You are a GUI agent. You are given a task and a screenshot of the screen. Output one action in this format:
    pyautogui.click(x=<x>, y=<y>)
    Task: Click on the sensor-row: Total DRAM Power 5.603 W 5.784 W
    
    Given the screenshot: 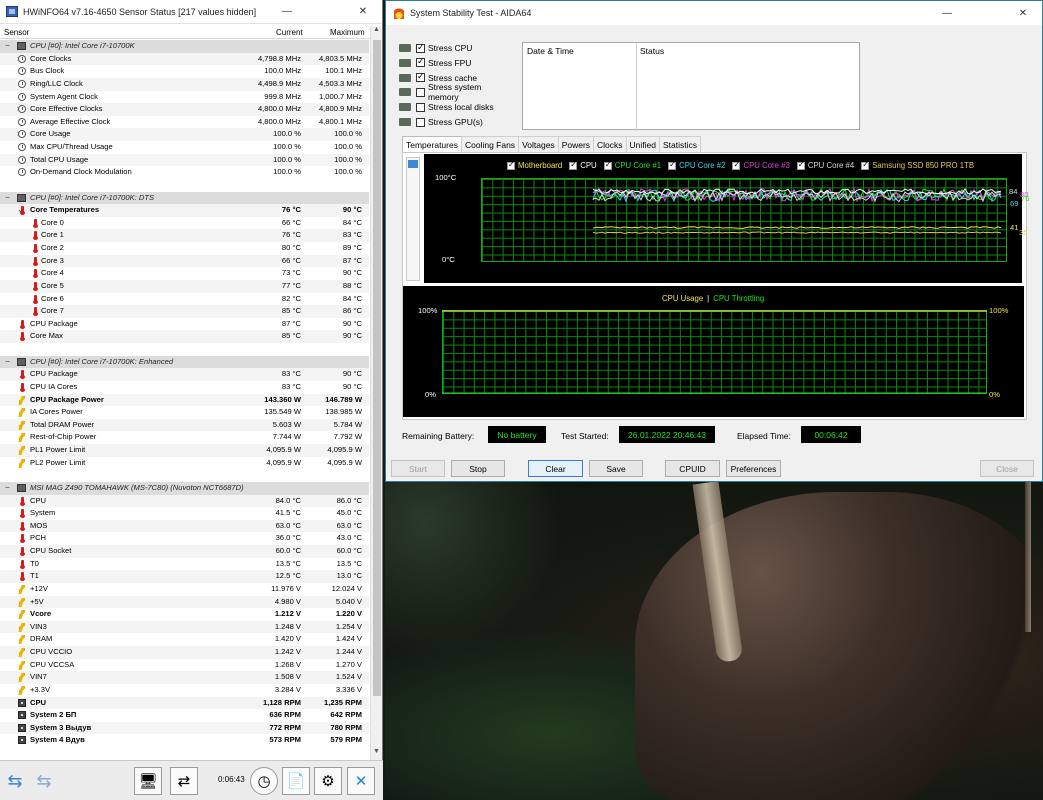 What is the action you would take?
    pyautogui.click(x=184, y=425)
    